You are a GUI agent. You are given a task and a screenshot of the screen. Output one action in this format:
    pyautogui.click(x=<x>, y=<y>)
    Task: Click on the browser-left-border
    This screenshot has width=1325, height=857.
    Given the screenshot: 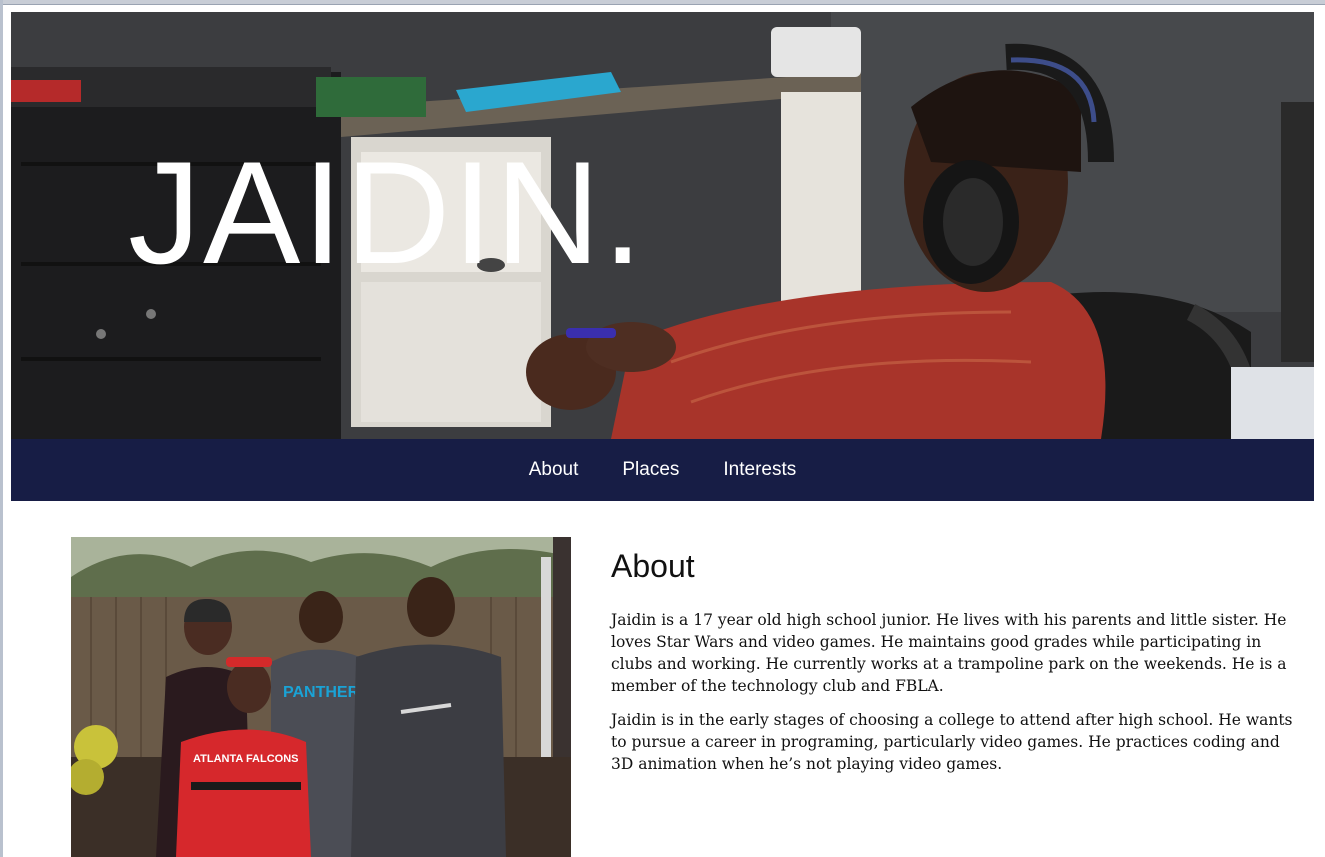 What is the action you would take?
    pyautogui.click(x=1, y=428)
    